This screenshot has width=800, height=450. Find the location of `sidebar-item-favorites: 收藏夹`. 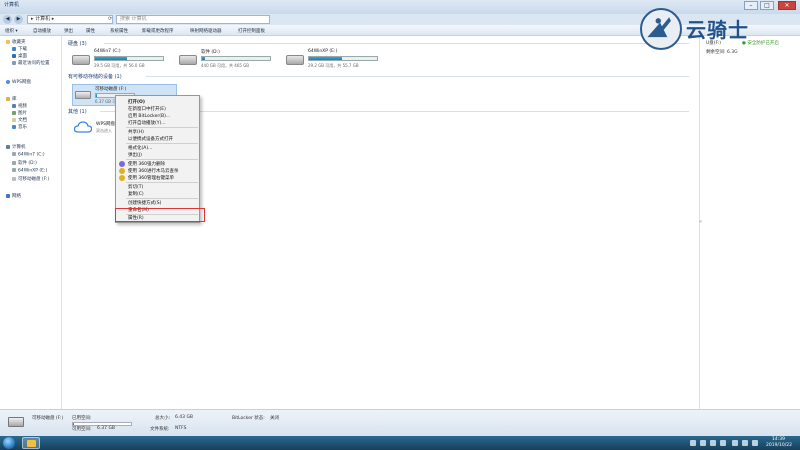

sidebar-item-favorites: 收藏夹 is located at coordinates (16, 42).